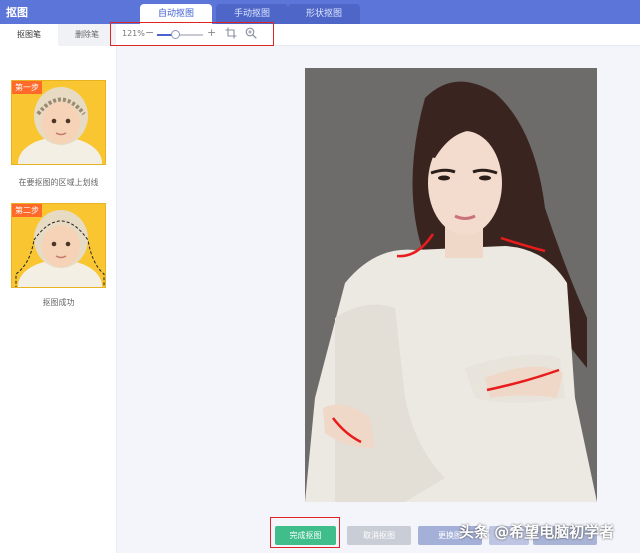  I want to click on cutout-pen-tab: 抠图笔, so click(29, 35).